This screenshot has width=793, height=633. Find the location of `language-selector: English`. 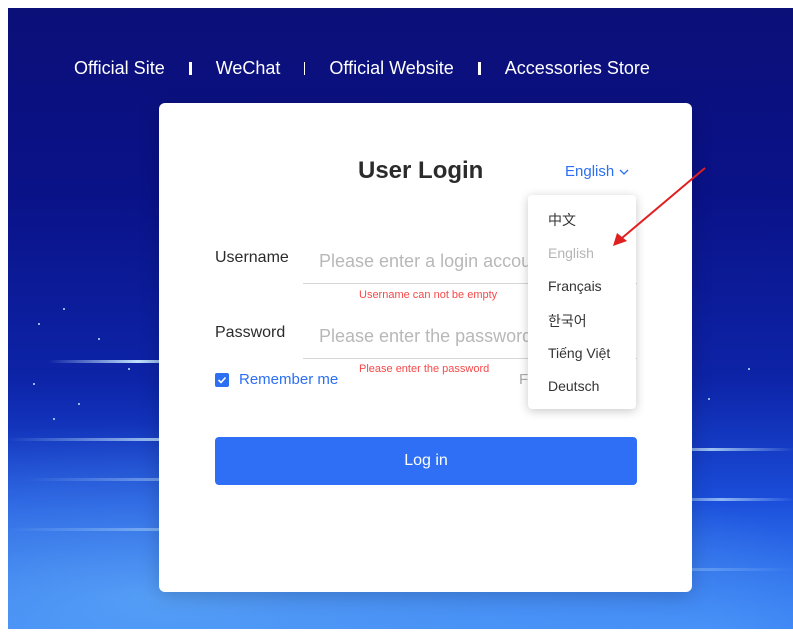

language-selector: English is located at coordinates (597, 171).